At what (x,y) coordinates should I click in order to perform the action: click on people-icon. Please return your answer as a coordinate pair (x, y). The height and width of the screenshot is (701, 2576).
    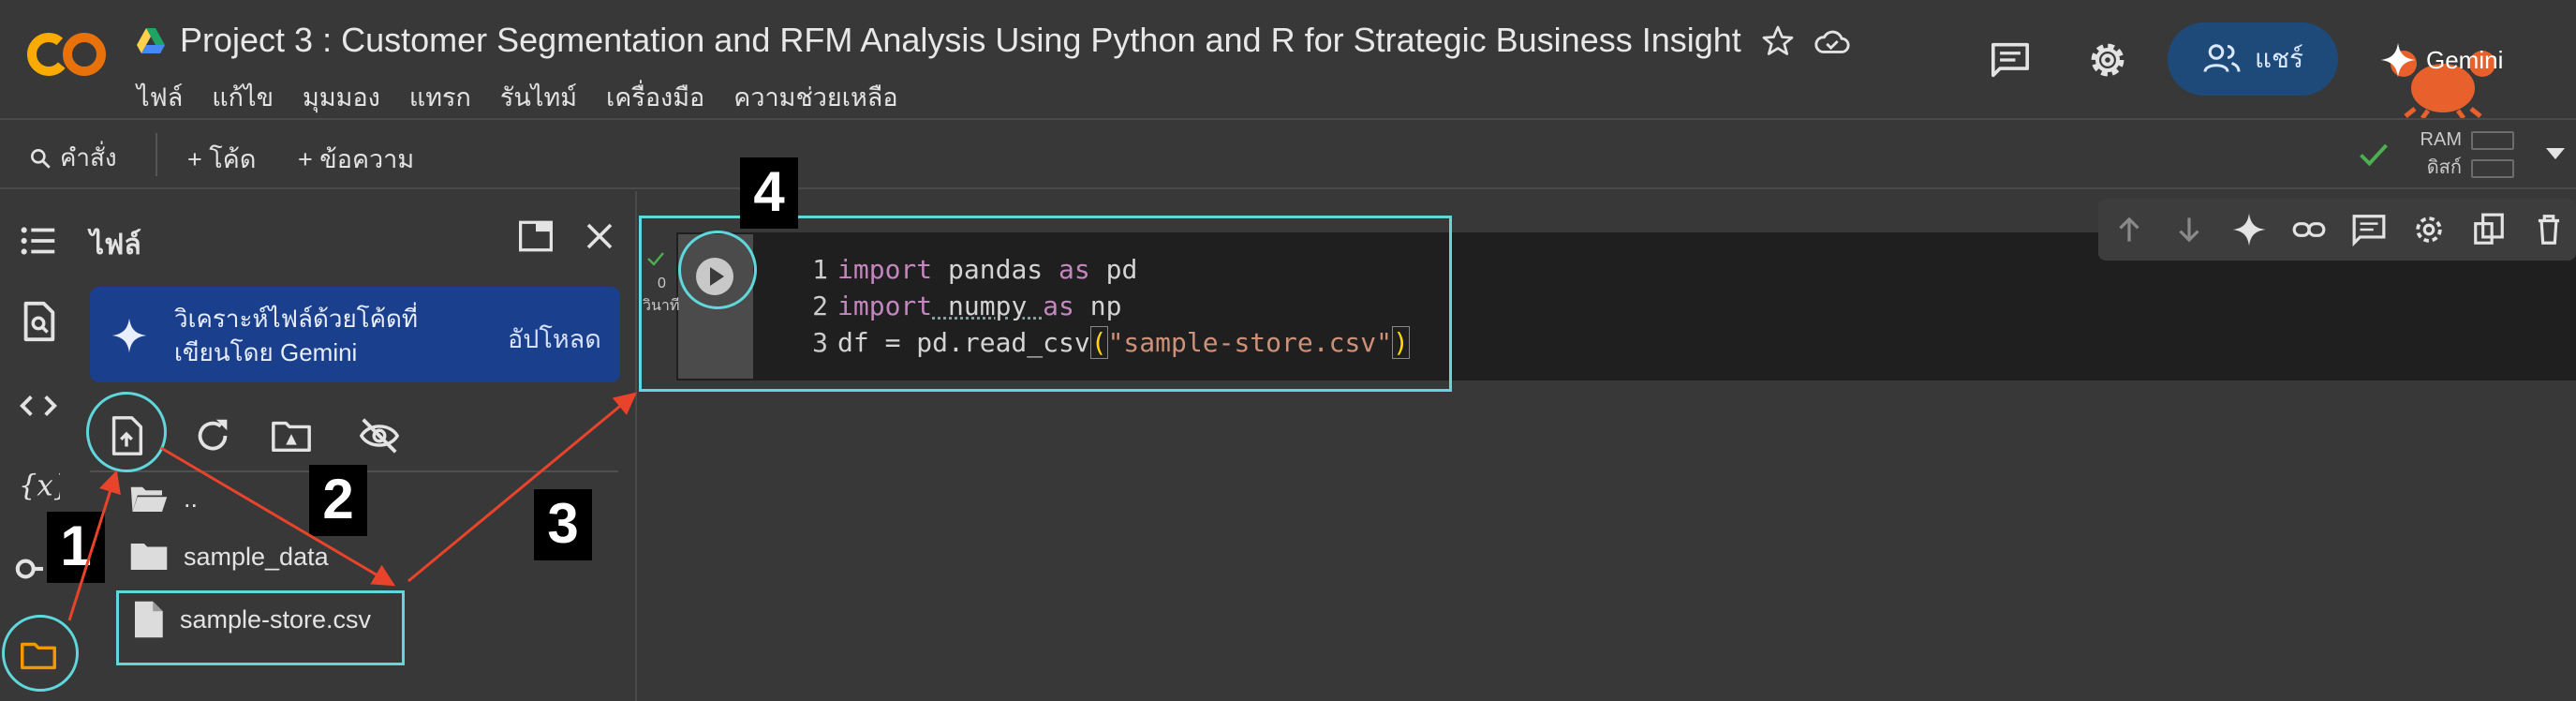
    Looking at the image, I should click on (2222, 58).